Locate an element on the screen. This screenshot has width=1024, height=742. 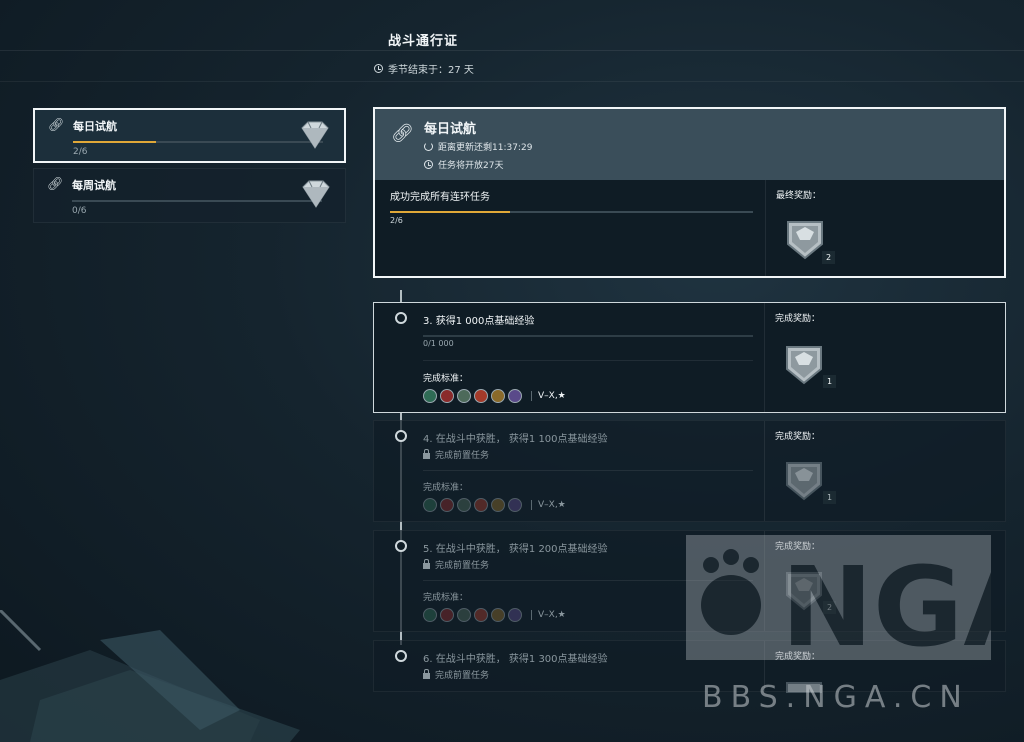
quest-progress-text: 0/6 is located at coordinates (79, 211).